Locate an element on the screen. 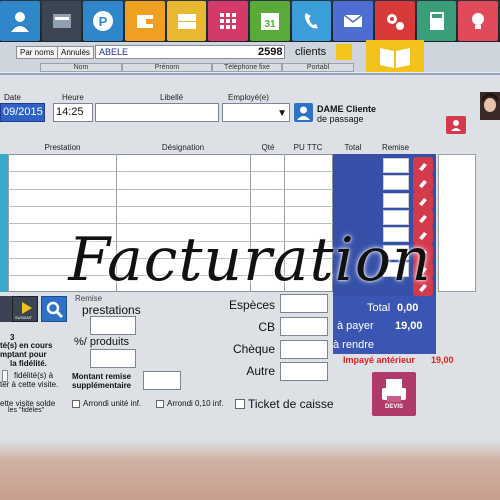 The width and height of the screenshot is (500, 500). remise-prestations-label: prestations is located at coordinates (111, 310).